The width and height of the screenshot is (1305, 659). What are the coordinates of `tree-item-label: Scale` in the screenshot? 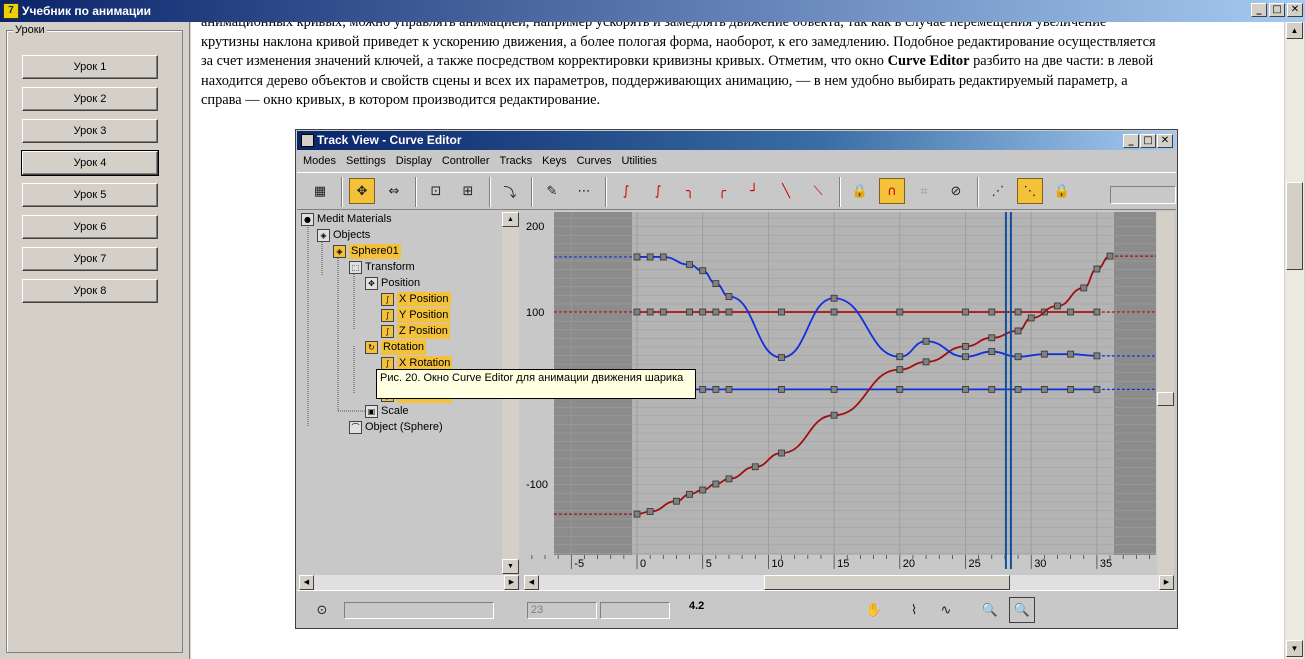 It's located at (395, 411).